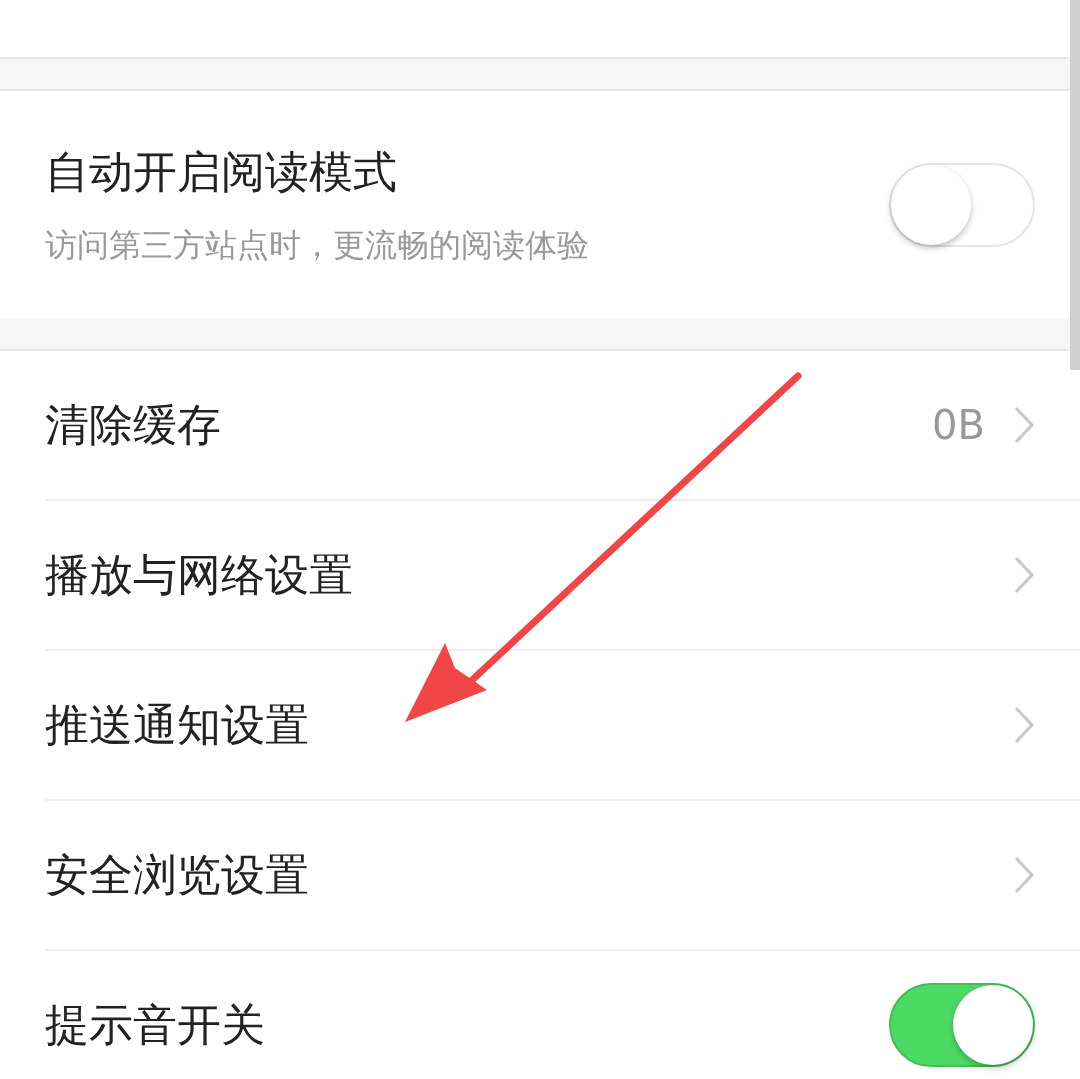  Describe the element at coordinates (221, 171) in the screenshot. I see `setting-title: 自动开启阅读模式` at that location.